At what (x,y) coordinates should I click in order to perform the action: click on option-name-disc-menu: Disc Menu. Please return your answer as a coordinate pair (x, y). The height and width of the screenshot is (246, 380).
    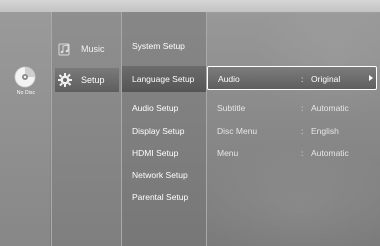
    Looking at the image, I should click on (237, 131).